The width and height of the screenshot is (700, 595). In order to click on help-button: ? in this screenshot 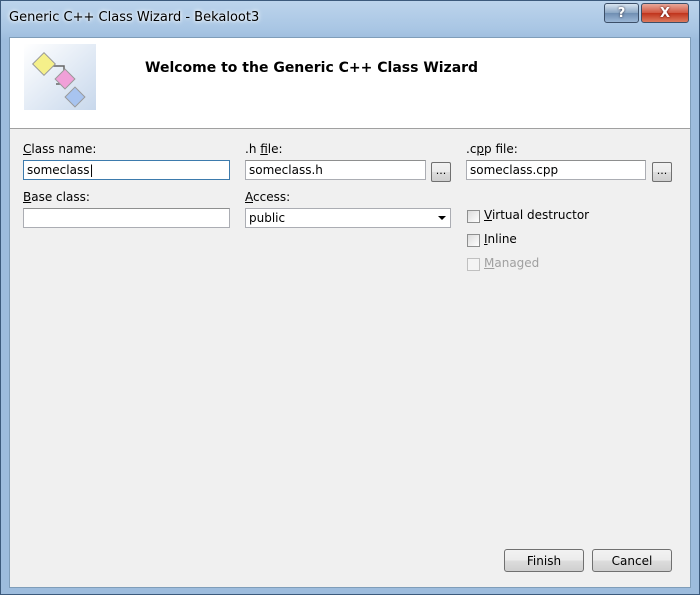, I will do `click(621, 13)`.